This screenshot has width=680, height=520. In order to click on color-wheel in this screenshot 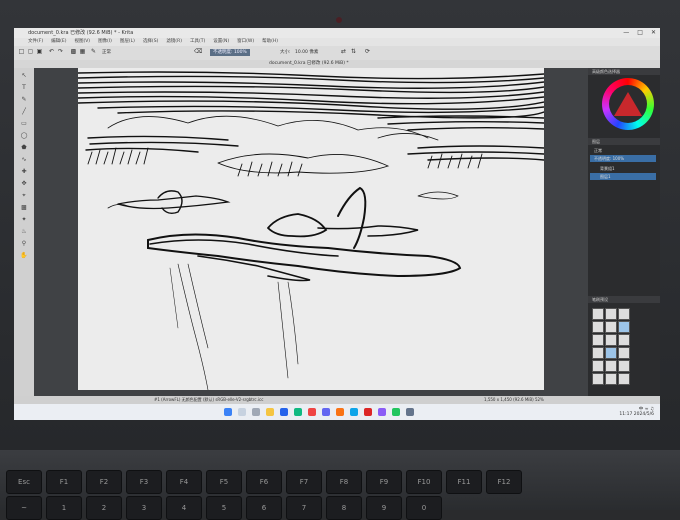, I will do `click(628, 104)`.